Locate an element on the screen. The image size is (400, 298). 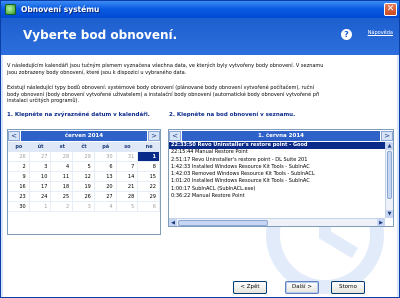
calendar-day: 9 is located at coordinates (19, 177).